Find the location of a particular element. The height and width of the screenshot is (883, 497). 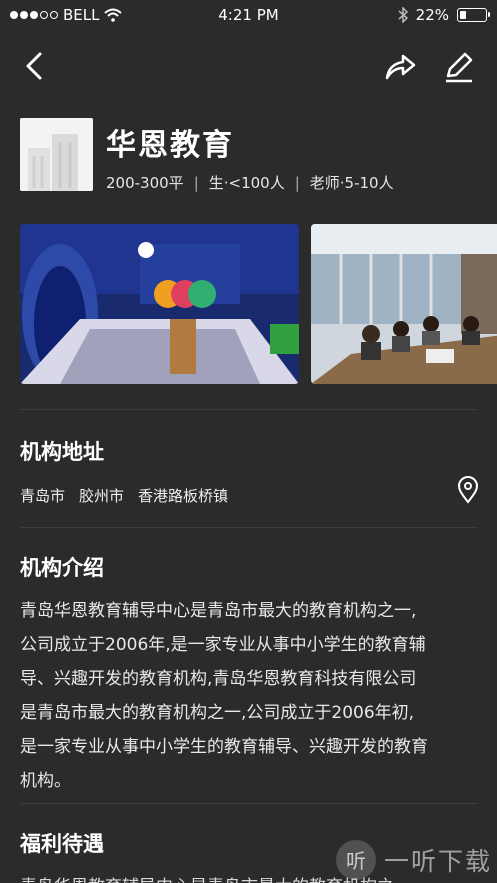

org-teachers: 老师·5-10人 is located at coordinates (351, 183).